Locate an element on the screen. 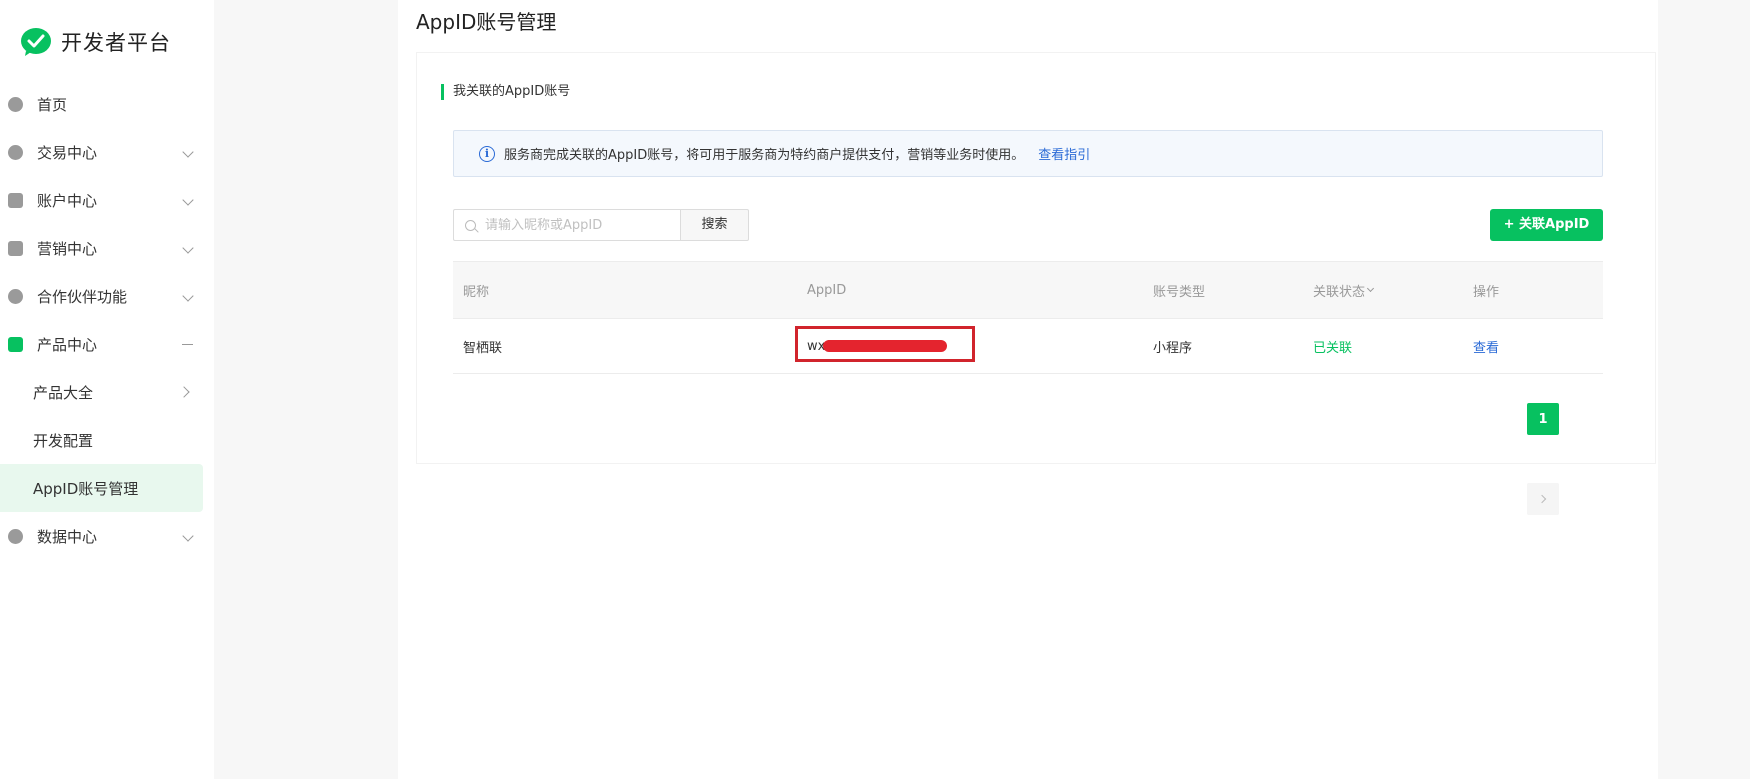 The width and height of the screenshot is (1750, 779). sidebar-item-label: 账户中心 is located at coordinates (67, 200).